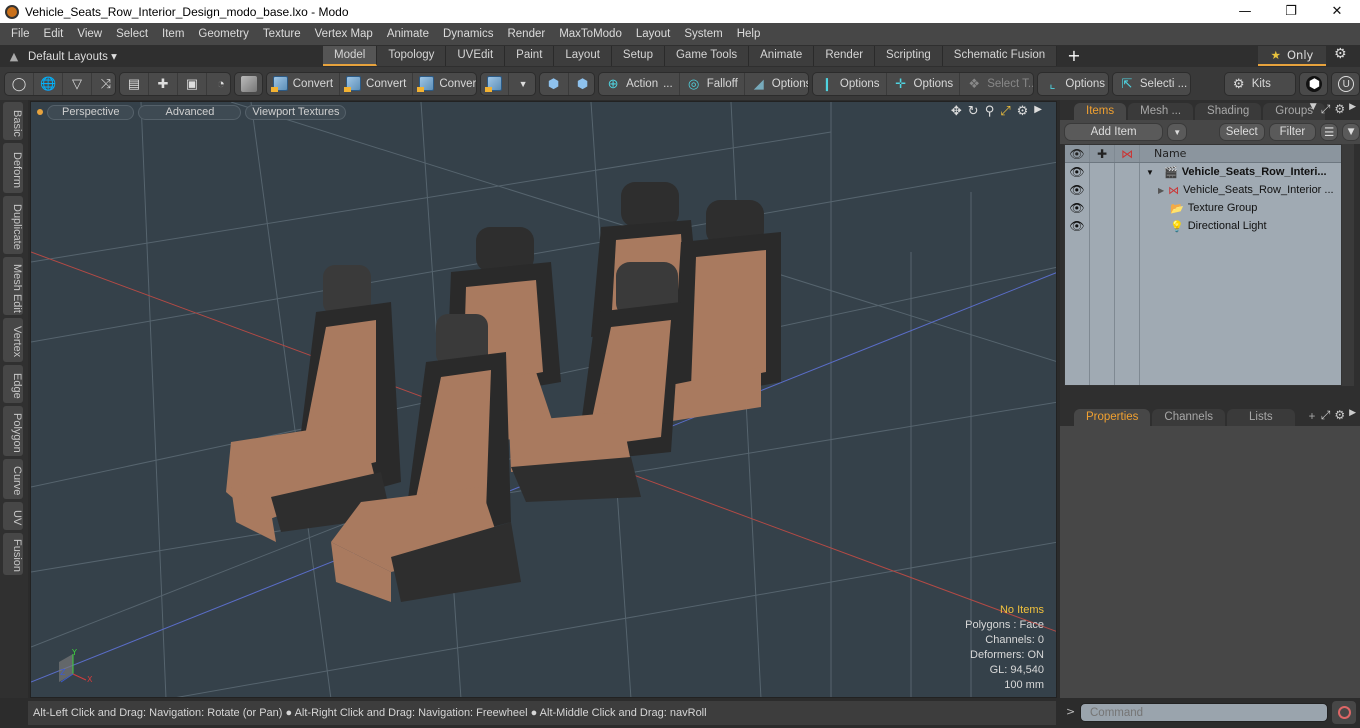 This screenshot has width=1360, height=728. Describe the element at coordinates (782, 56) in the screenshot. I see `tab-animate: Animate` at that location.